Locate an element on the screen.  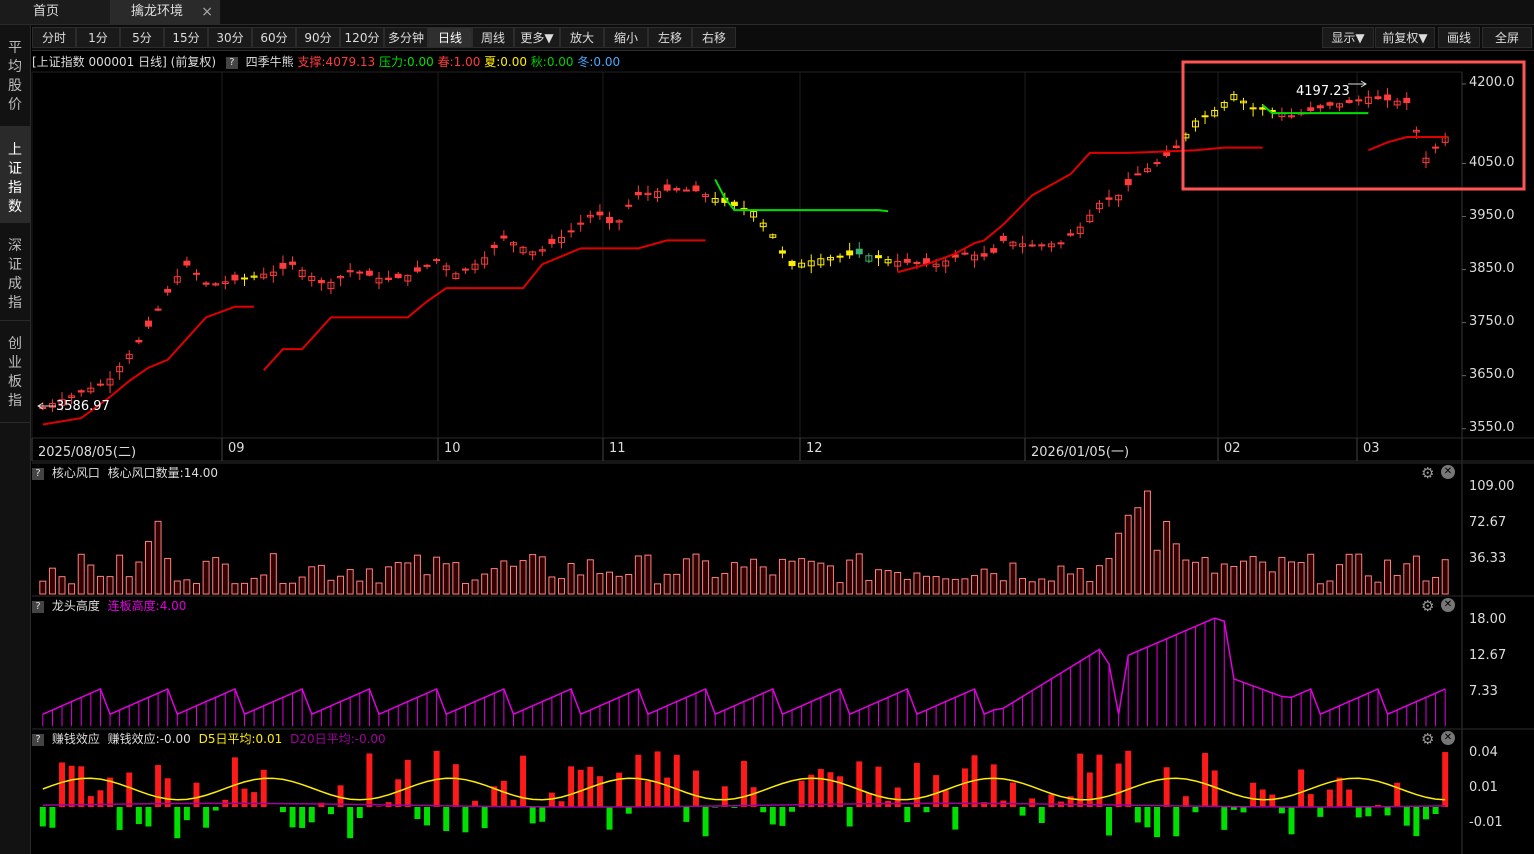
panel-core-title: ? 核心风口 核心风口数量:14.00 is located at coordinates (127, 473).